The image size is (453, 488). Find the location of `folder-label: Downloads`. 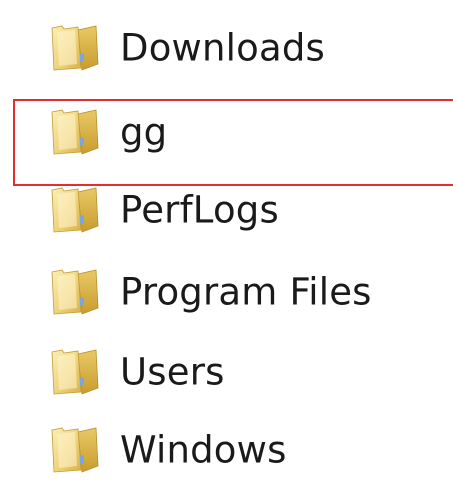

folder-label: Downloads is located at coordinates (222, 48).